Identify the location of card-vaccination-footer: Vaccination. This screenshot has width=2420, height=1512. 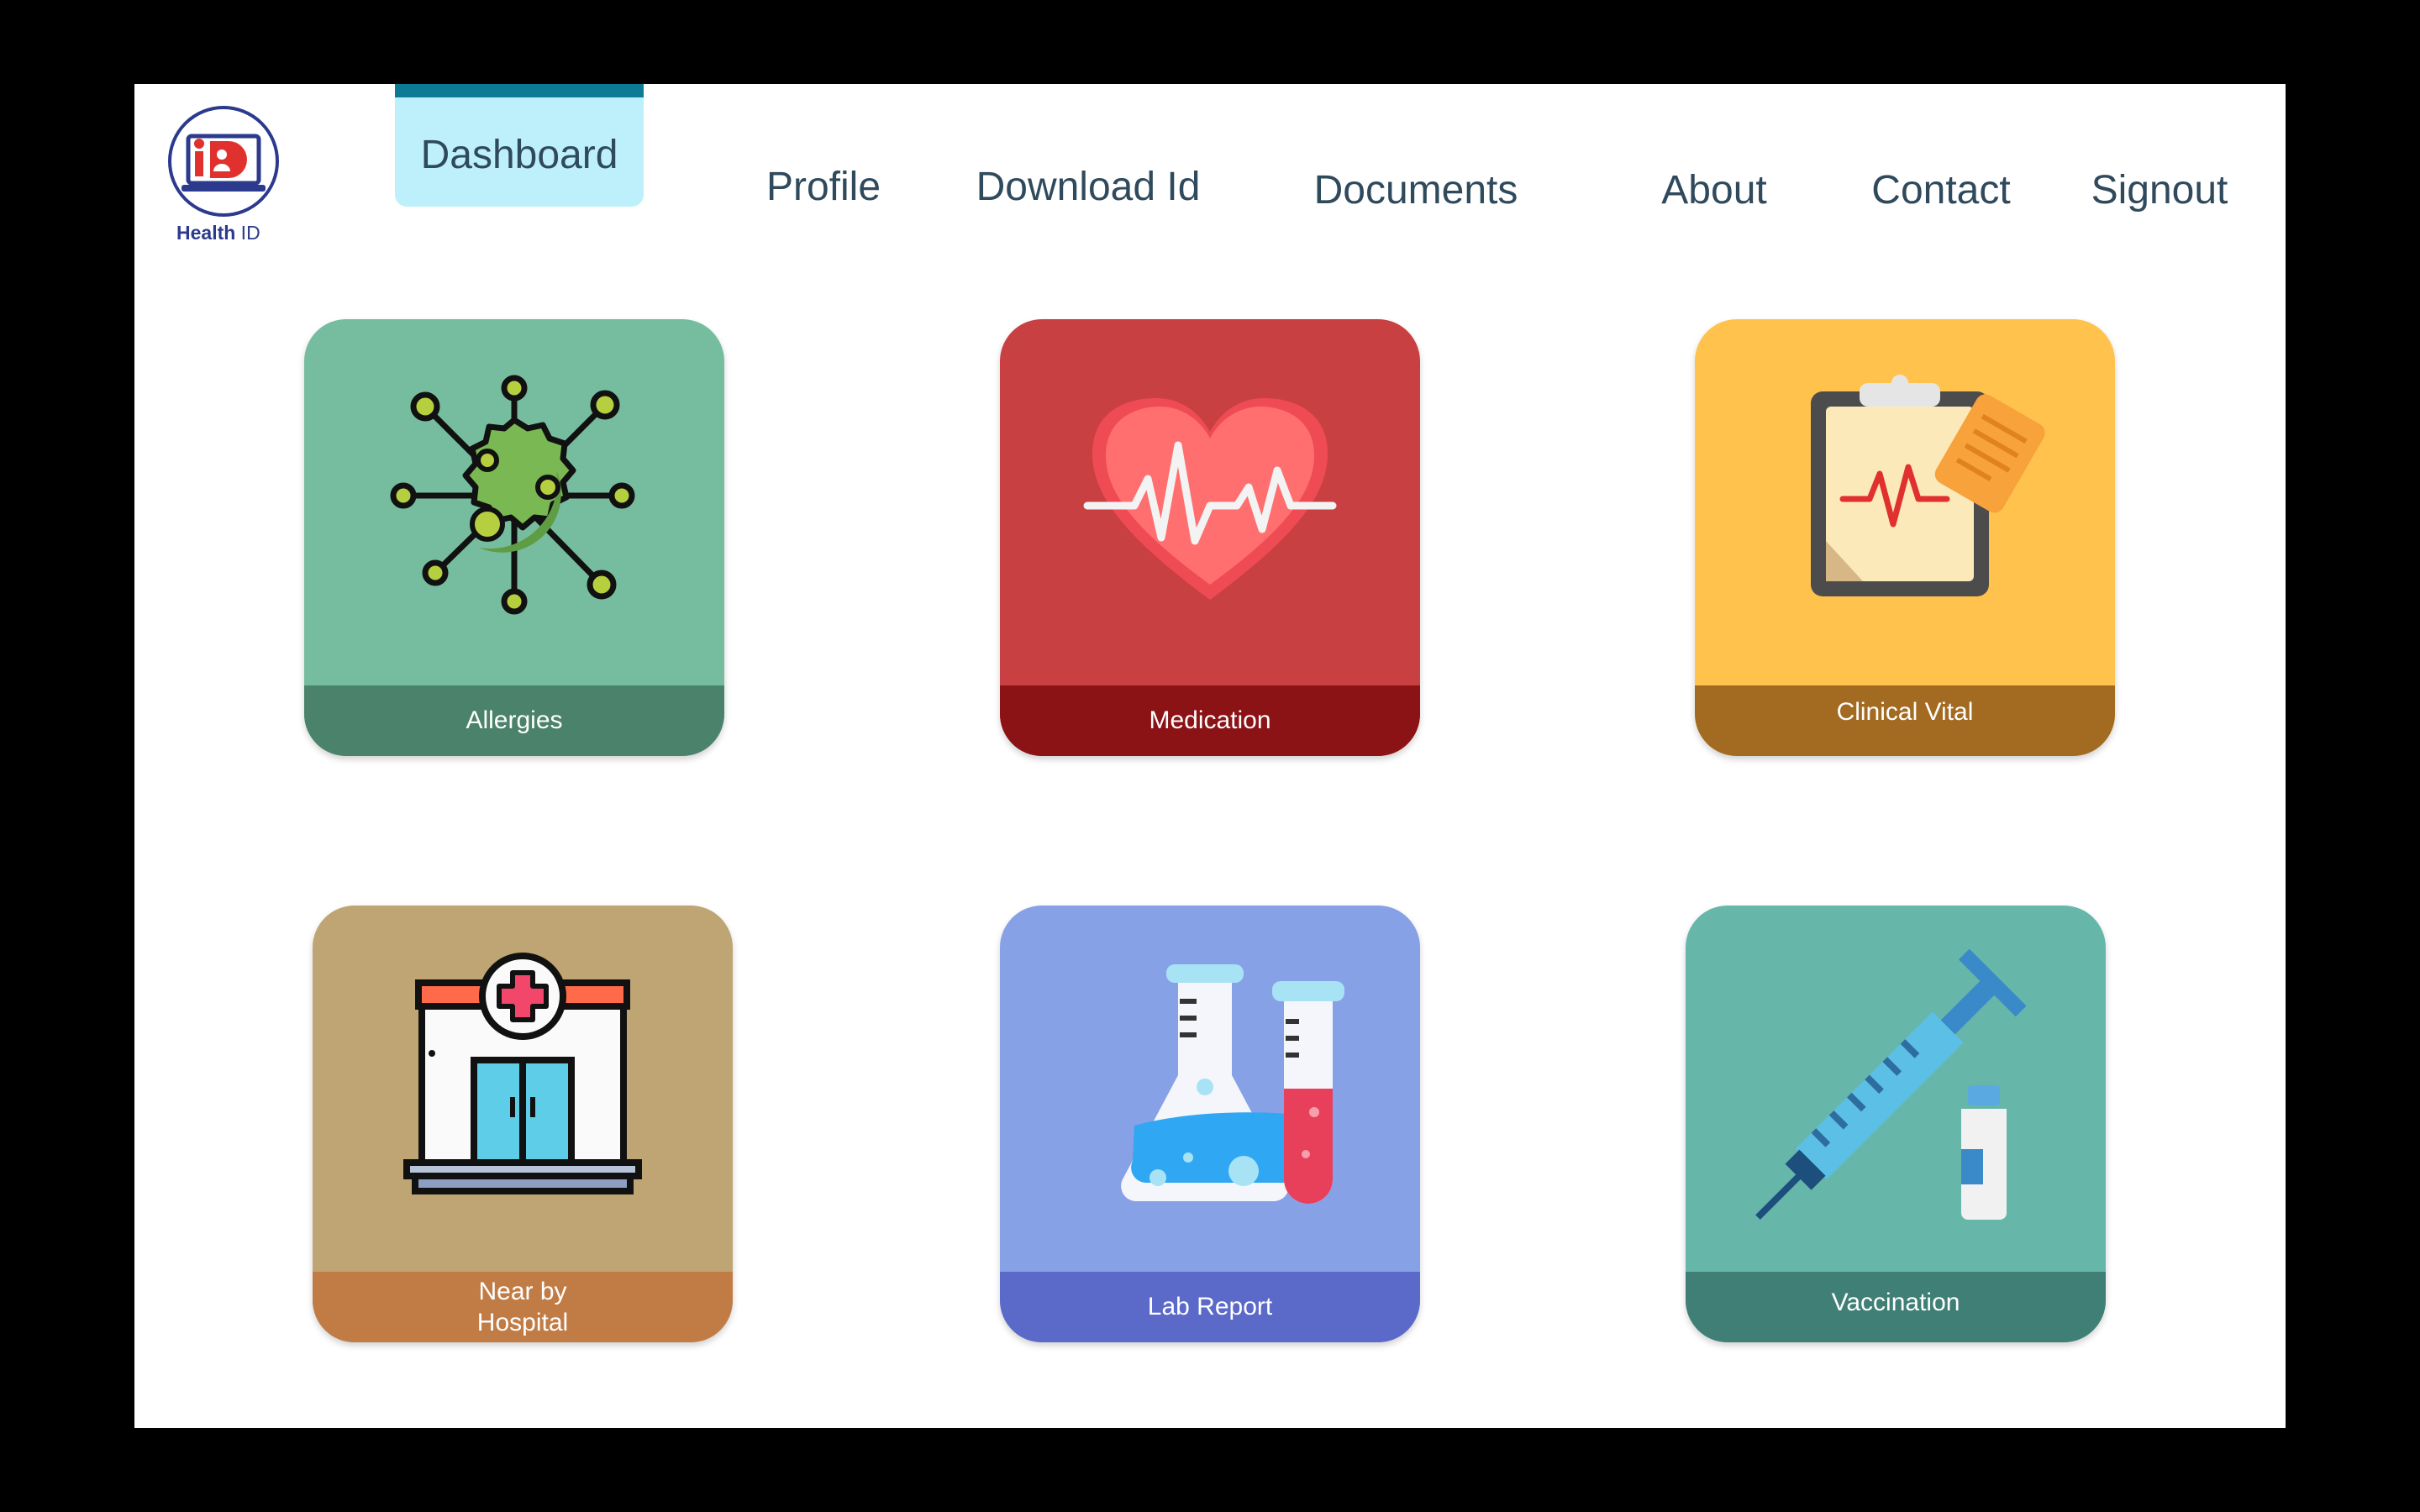
(1896, 1307).